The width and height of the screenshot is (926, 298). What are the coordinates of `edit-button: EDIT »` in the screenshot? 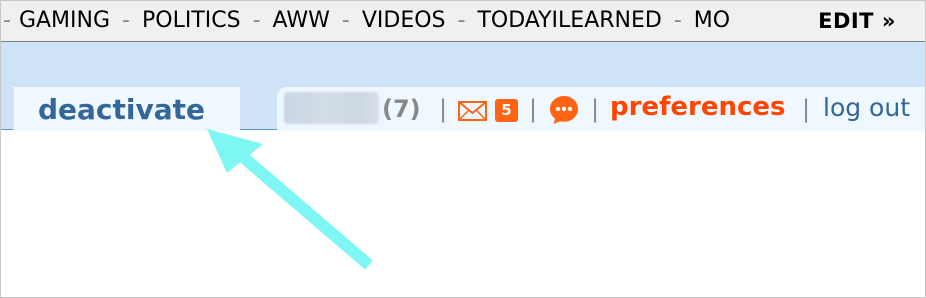 It's located at (857, 21).